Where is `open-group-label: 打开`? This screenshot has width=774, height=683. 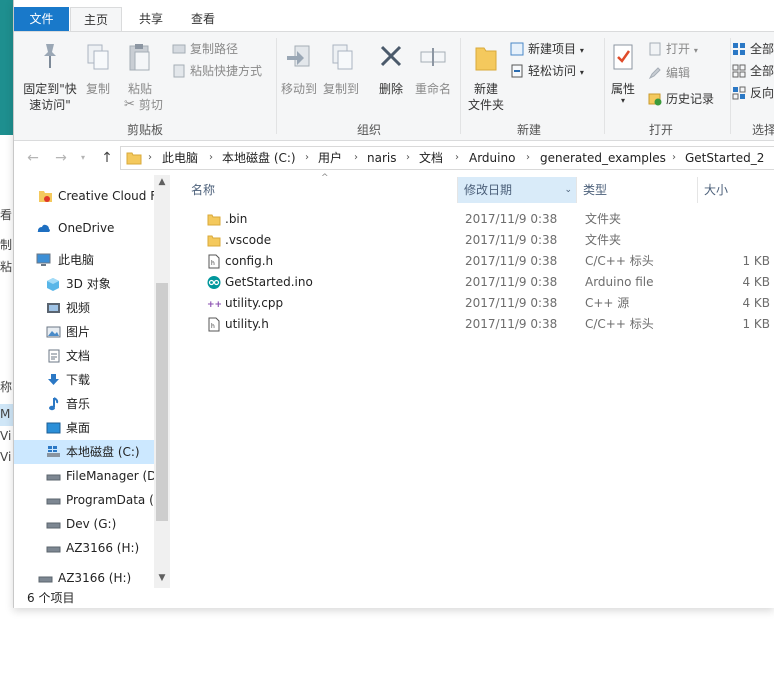 open-group-label: 打开 is located at coordinates (660, 130).